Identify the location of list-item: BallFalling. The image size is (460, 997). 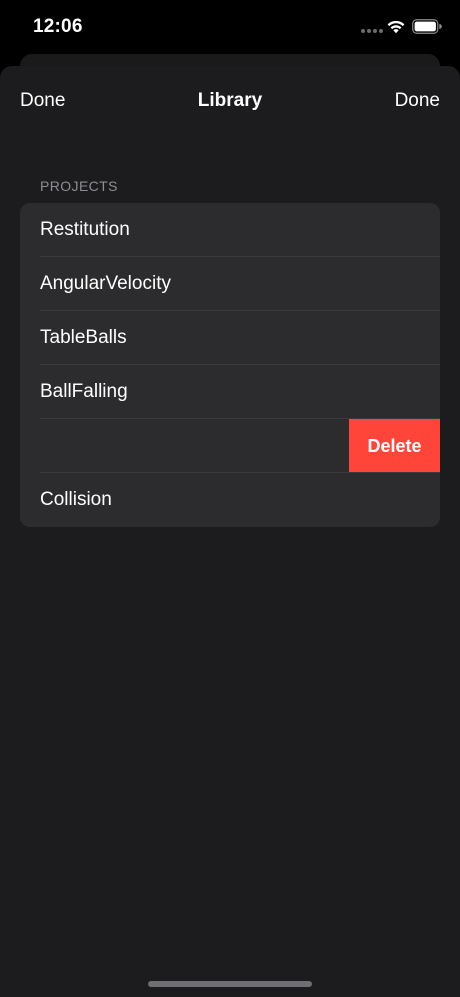
(230, 392).